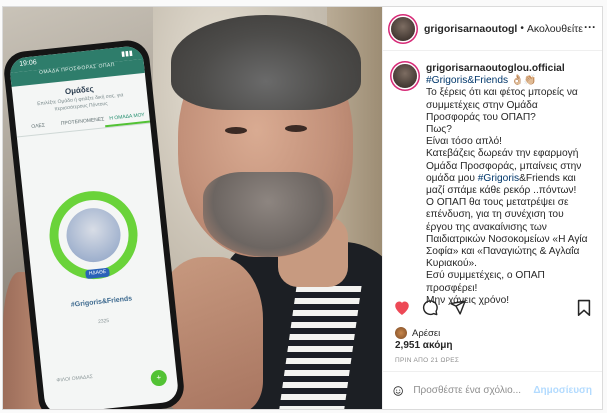 This screenshot has height=413, width=607. I want to click on caption-line: Πως?, so click(439, 130).